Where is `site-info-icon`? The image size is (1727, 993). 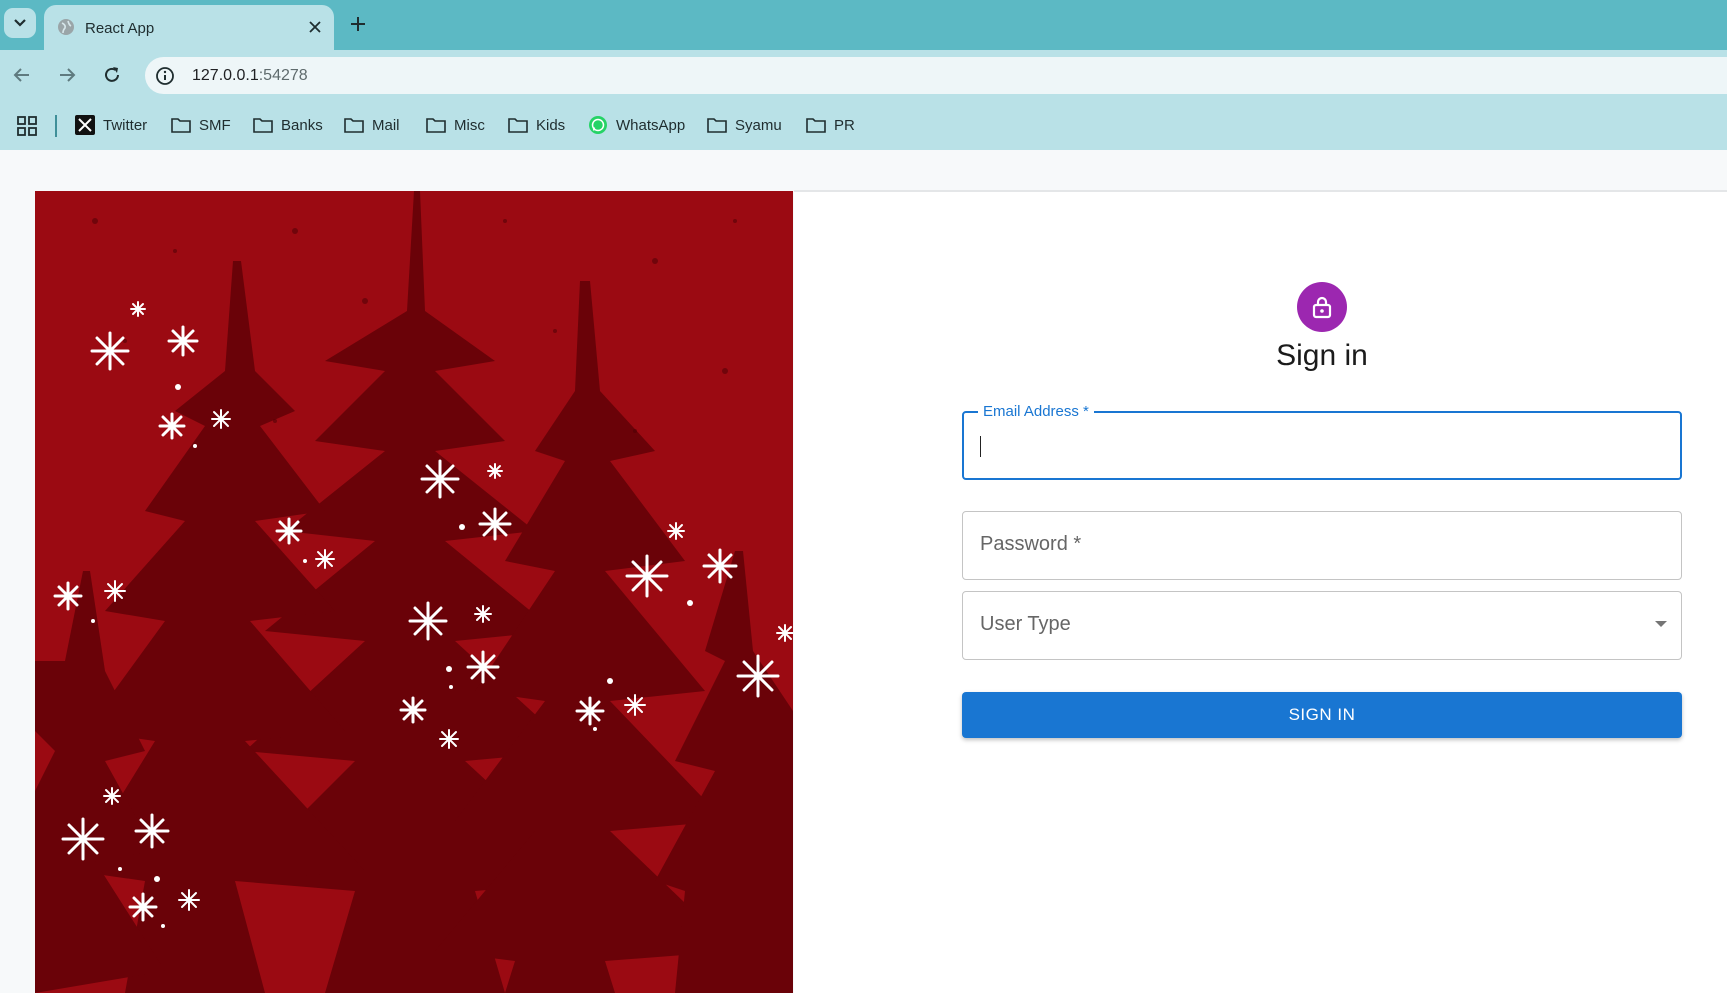 site-info-icon is located at coordinates (165, 76).